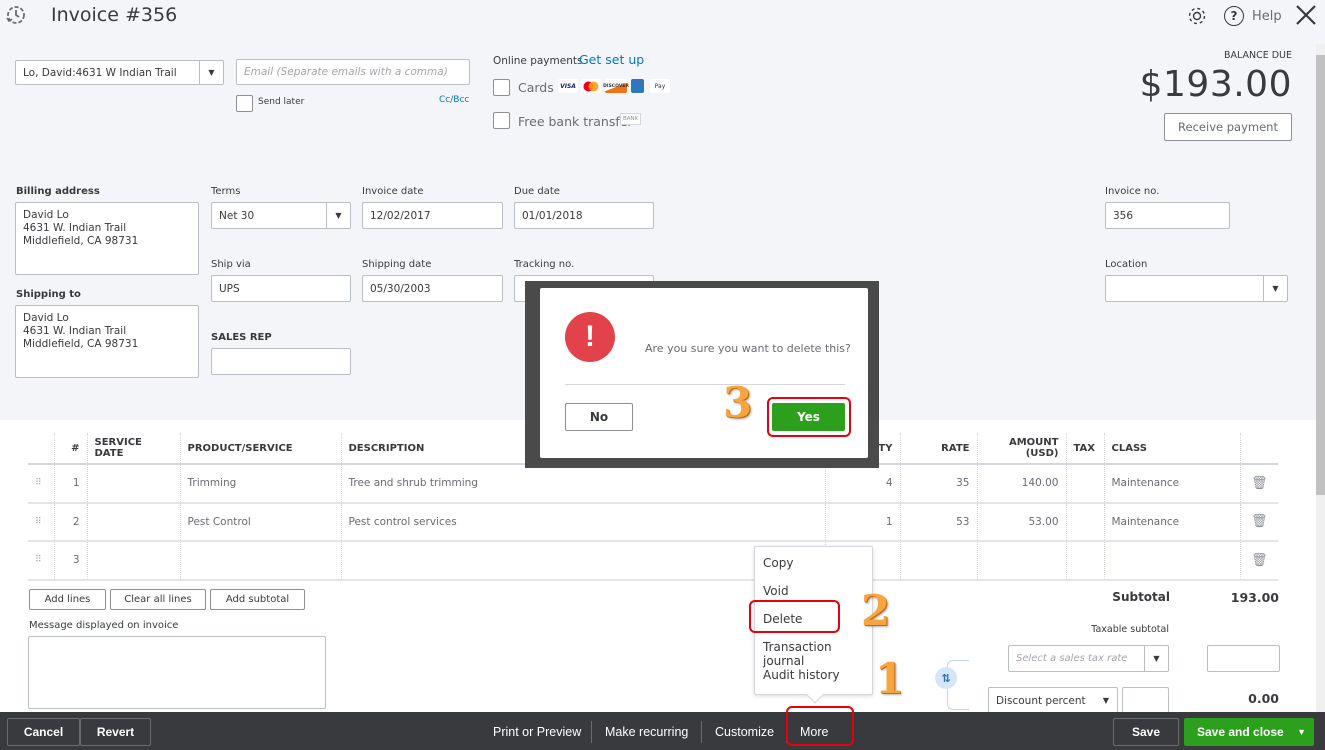 The image size is (1325, 750). I want to click on invoice-date-input: 12/02/2017, so click(432, 215).